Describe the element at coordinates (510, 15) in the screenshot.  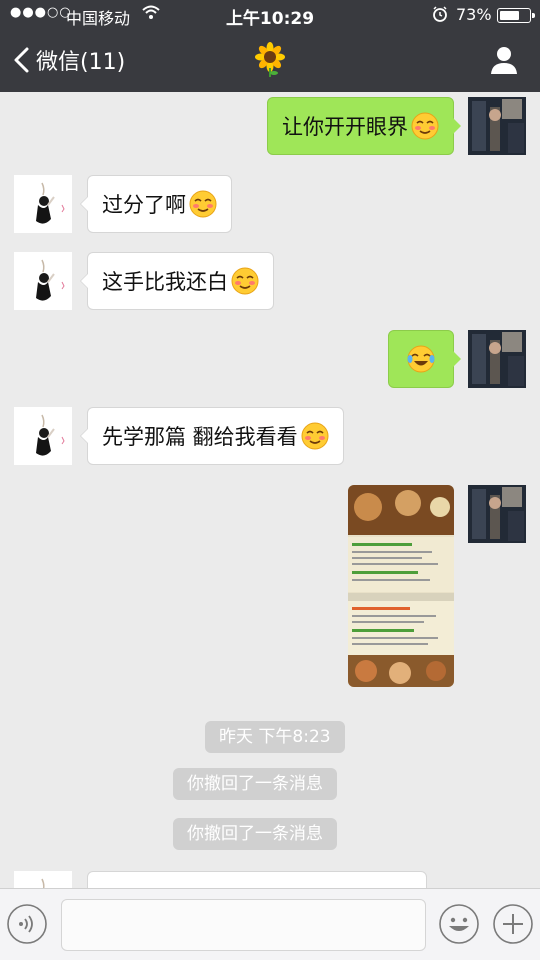
I see `battery-level` at that location.